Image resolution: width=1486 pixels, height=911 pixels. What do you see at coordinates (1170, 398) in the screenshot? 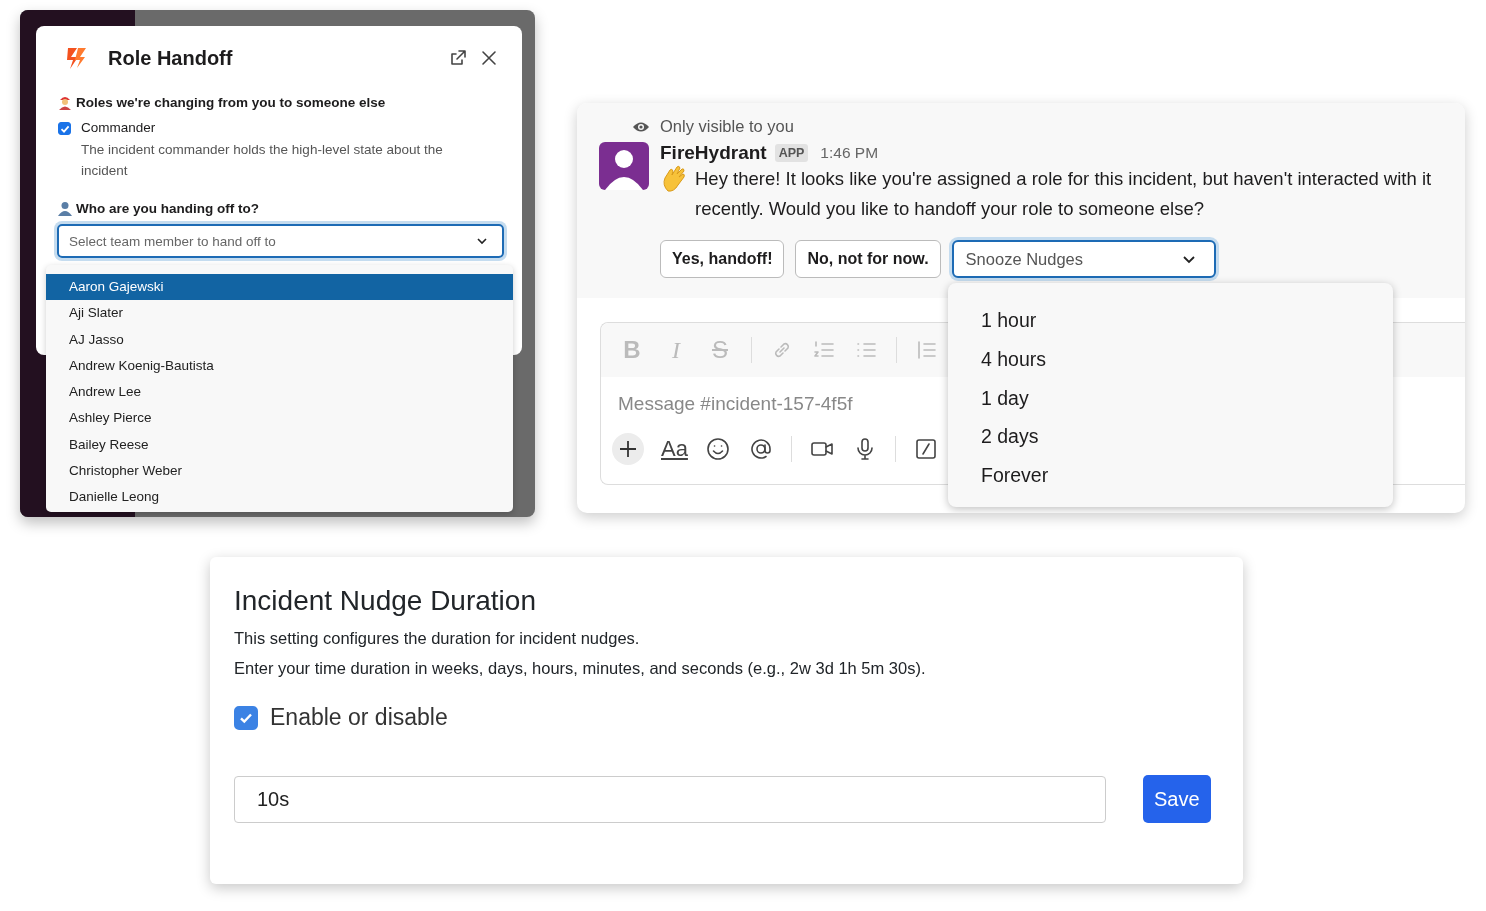
I see `dropdown-option: 1 day` at bounding box center [1170, 398].